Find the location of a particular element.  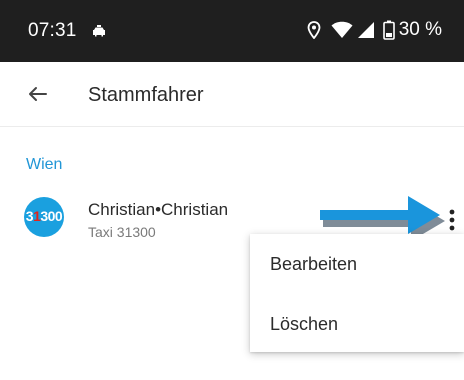

context-menu: Bearbeiten Löschen is located at coordinates (357, 293).